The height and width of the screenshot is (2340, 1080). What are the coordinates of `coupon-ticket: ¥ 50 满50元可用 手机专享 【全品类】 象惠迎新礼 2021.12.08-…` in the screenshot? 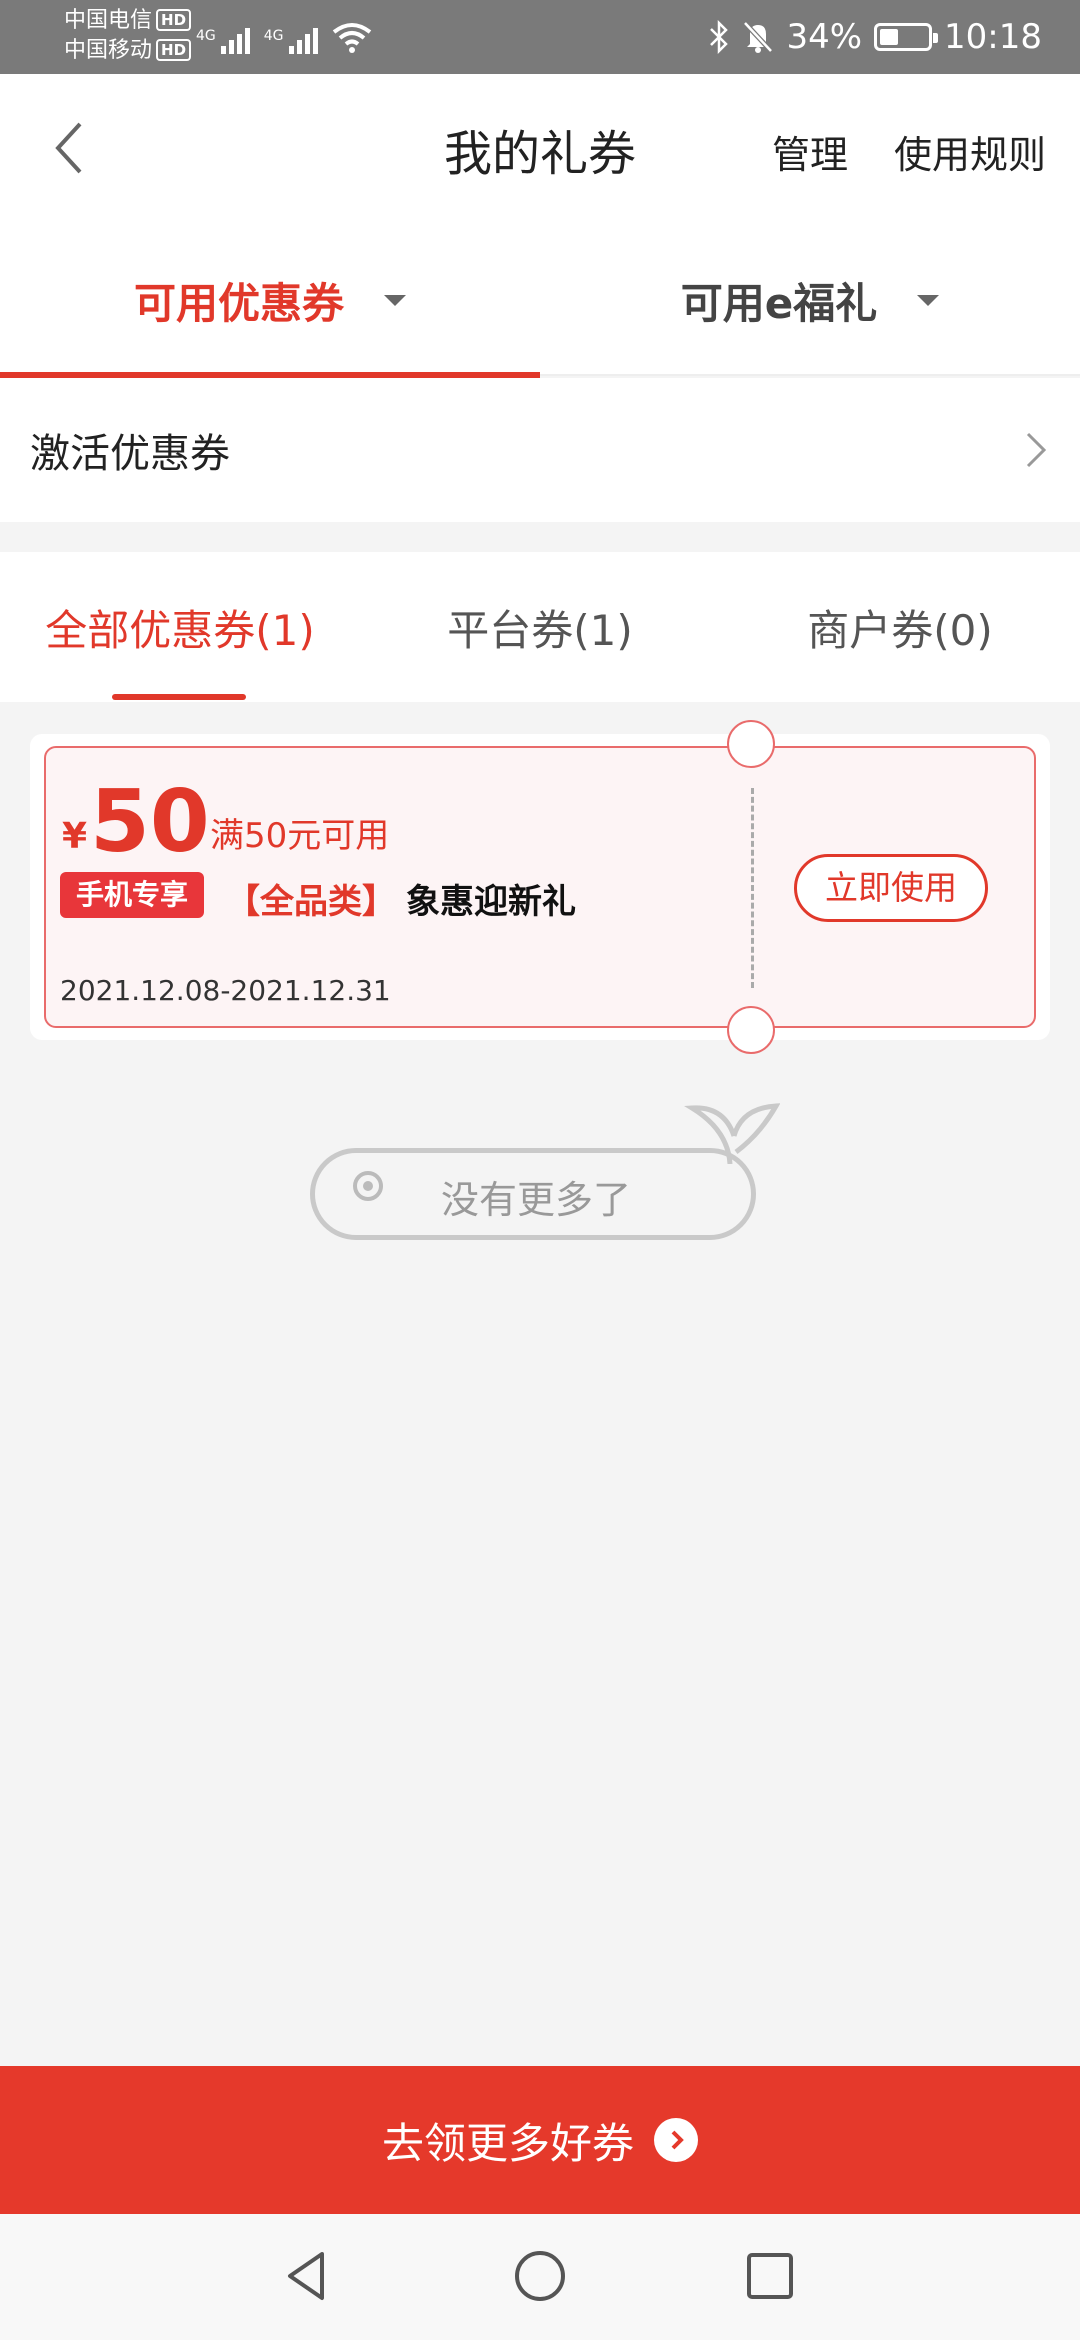 It's located at (540, 887).